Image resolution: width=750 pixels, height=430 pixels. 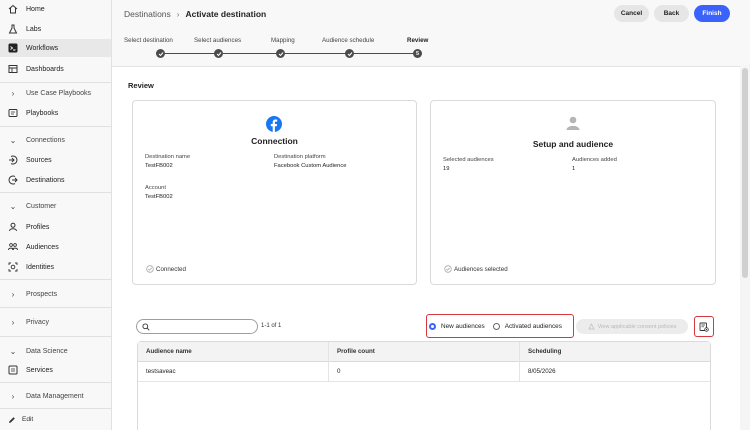 I want to click on sidebar-section-customer: ⌄ Customer, so click(x=55, y=206).